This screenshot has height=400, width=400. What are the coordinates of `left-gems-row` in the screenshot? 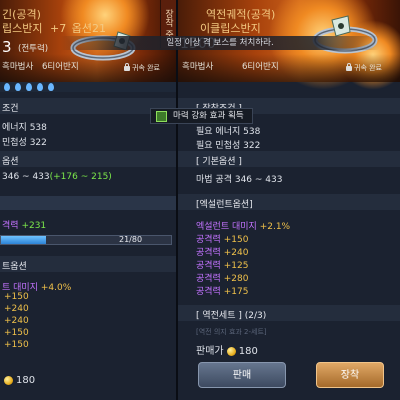 It's located at (88, 87).